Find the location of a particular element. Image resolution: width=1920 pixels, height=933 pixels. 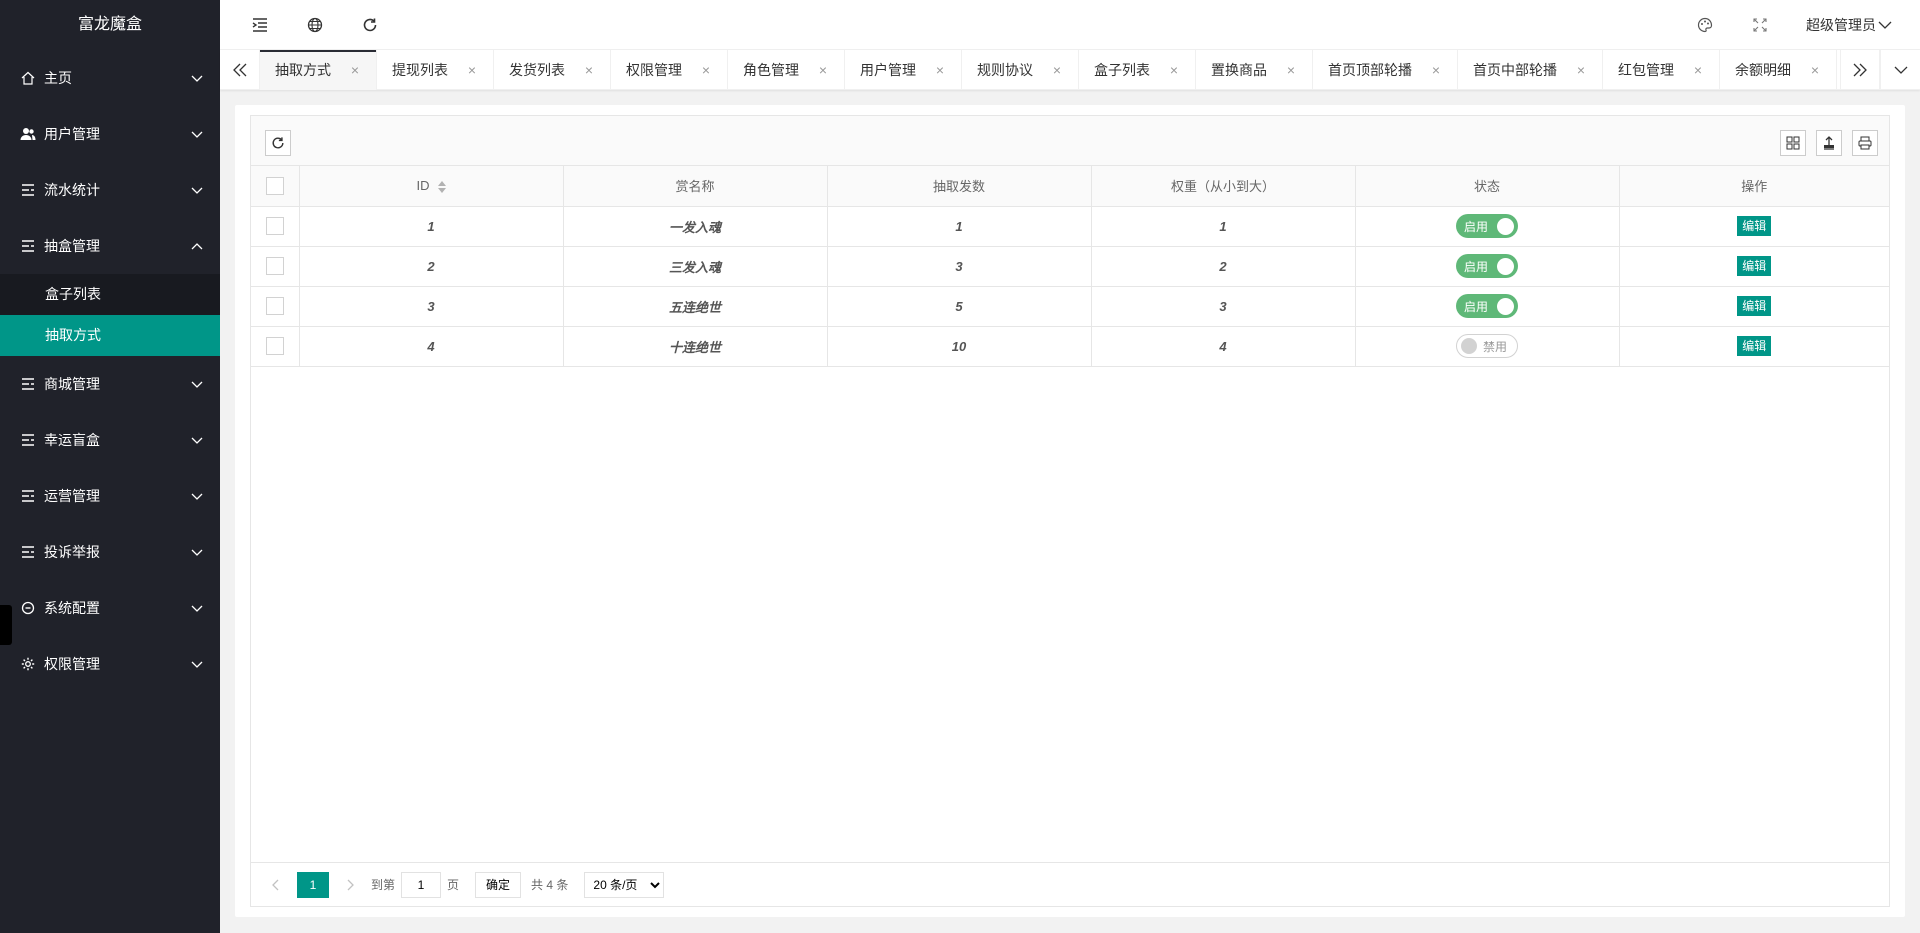

table-row: 2 三发入魂 3 2 启用 编辑 is located at coordinates (1070, 266).